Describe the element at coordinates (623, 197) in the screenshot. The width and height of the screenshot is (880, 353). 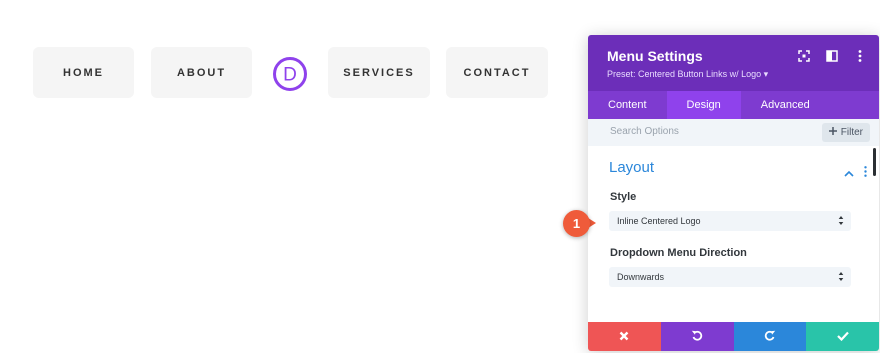
I see `style-label: Style` at that location.